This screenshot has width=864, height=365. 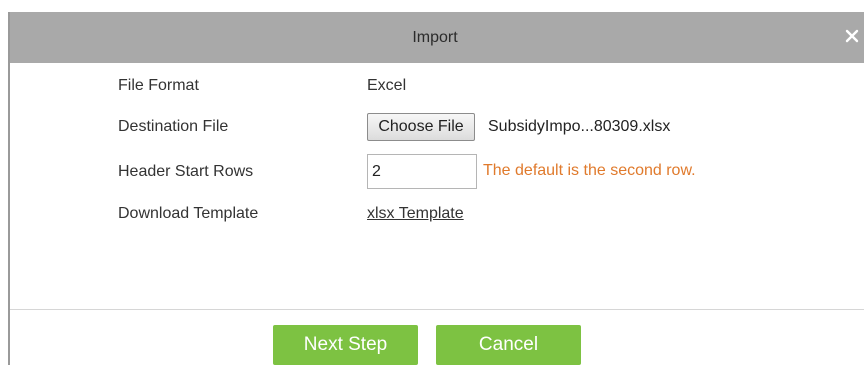 I want to click on choose-file-button: Choose File, so click(x=421, y=127).